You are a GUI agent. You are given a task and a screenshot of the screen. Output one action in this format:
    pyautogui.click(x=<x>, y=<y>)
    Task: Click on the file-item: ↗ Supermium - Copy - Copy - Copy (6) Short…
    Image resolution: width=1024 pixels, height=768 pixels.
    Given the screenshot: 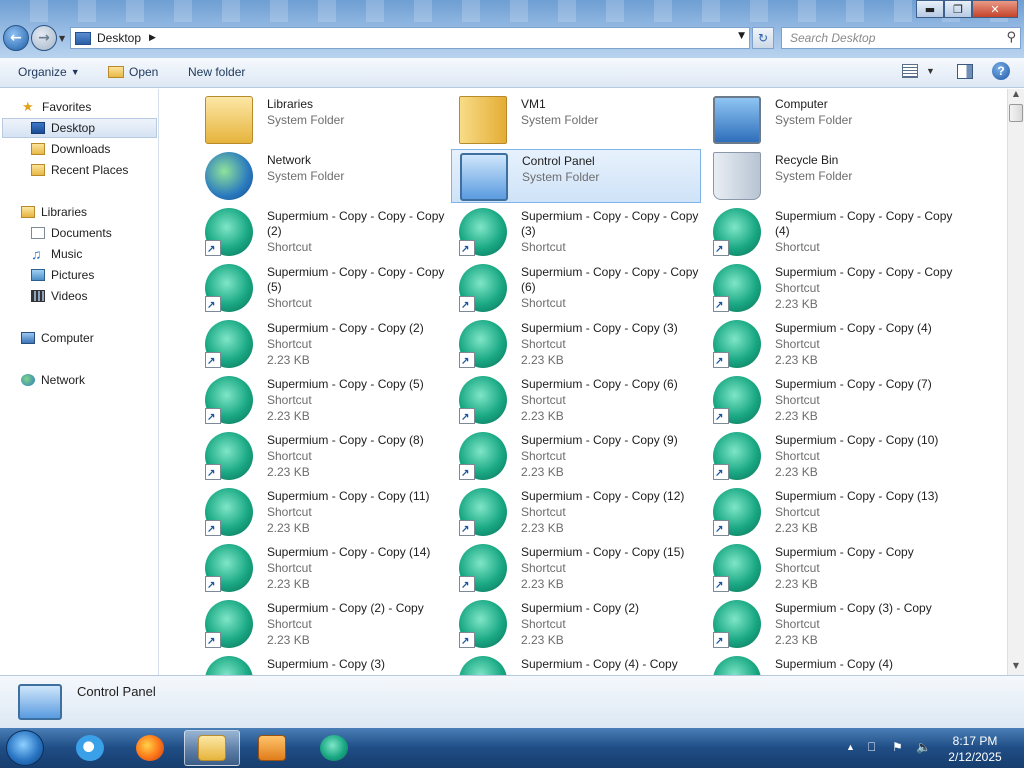 What is the action you would take?
    pyautogui.click(x=576, y=288)
    